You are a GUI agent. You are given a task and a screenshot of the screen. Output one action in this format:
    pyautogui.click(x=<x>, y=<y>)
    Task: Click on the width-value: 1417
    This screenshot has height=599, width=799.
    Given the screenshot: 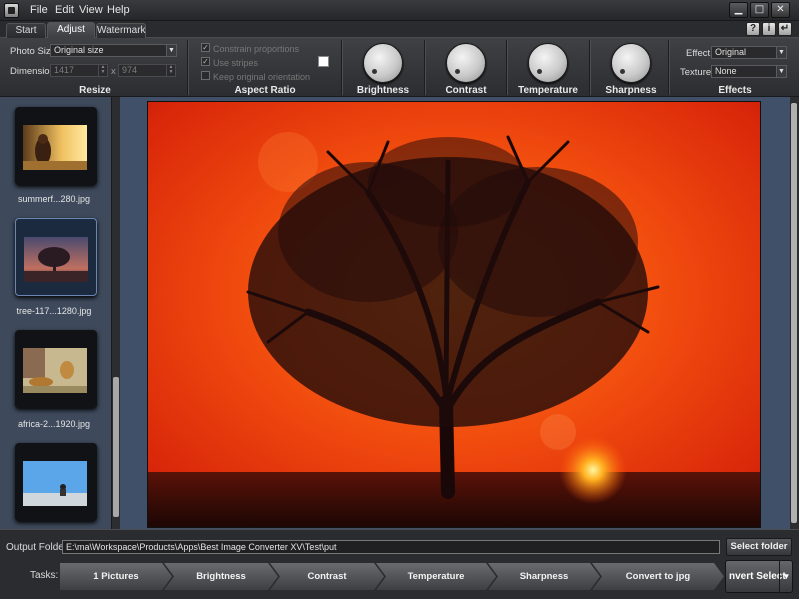 What is the action you would take?
    pyautogui.click(x=64, y=70)
    